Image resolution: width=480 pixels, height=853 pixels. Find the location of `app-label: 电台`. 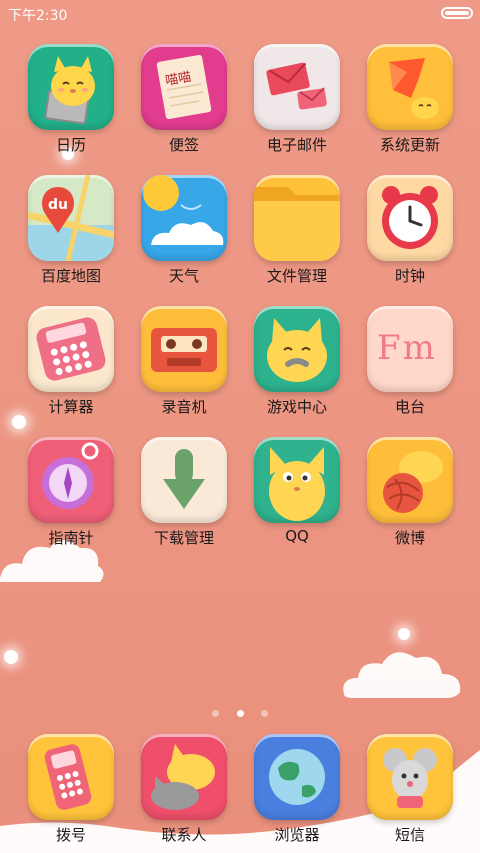

app-label: 电台 is located at coordinates (409, 407).